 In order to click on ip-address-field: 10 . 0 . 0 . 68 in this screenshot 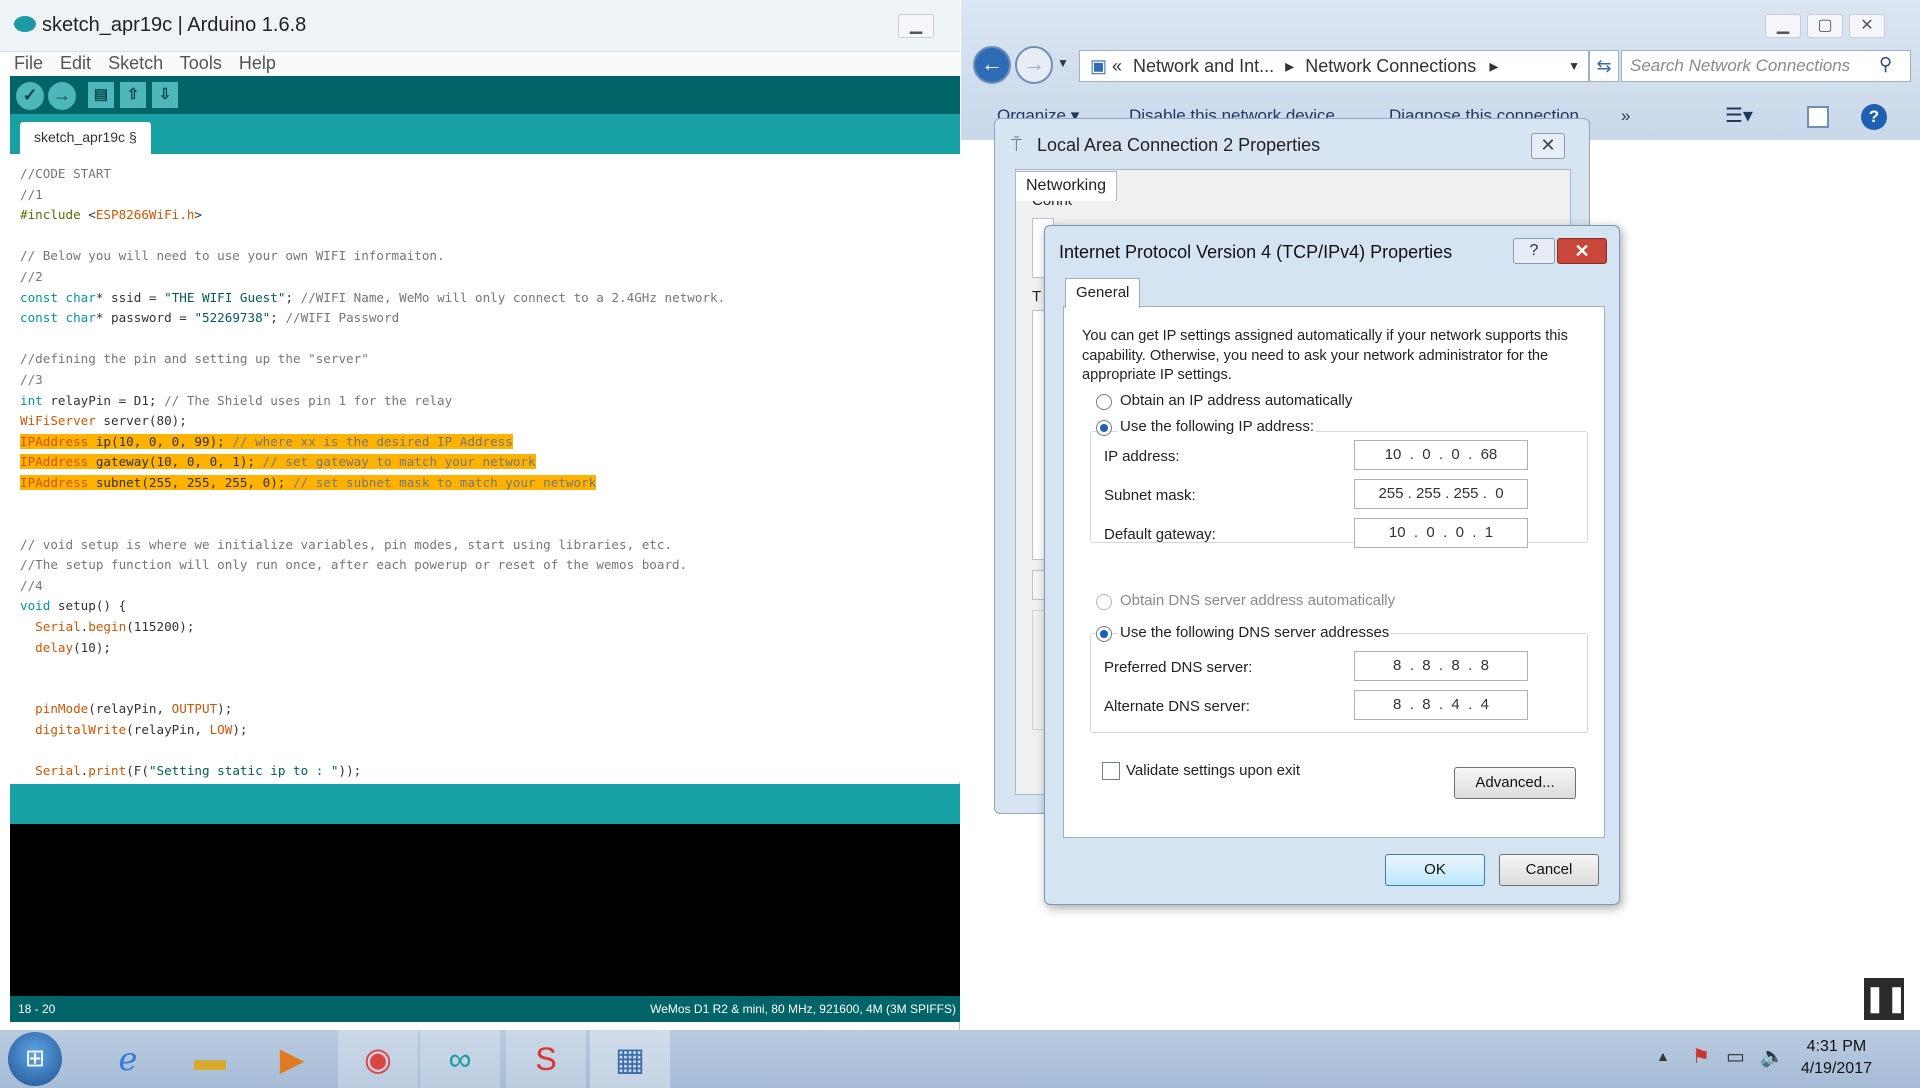, I will do `click(1441, 455)`.